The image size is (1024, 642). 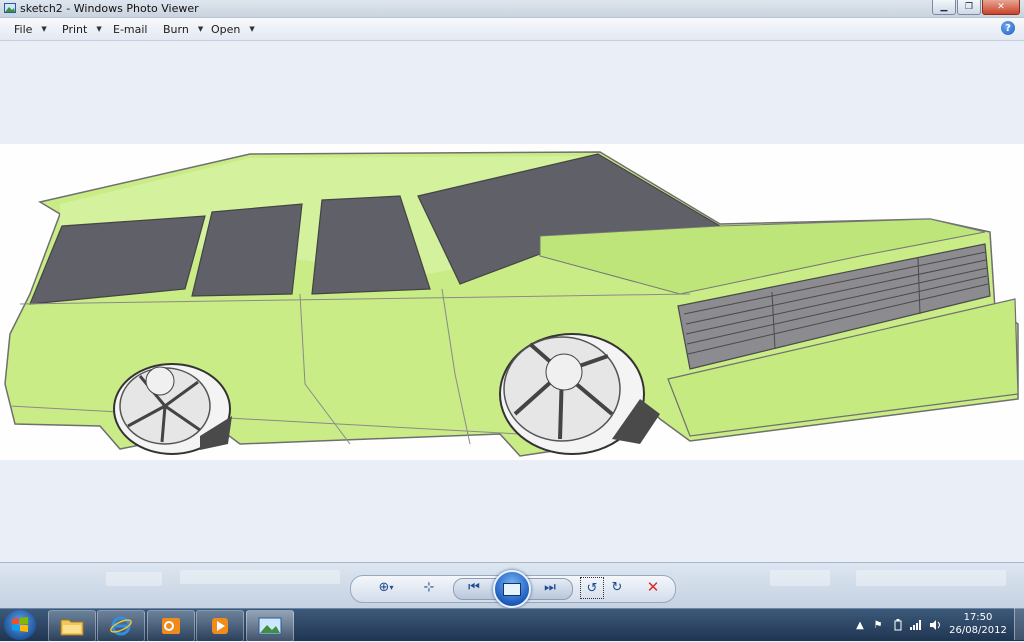 I want to click on action-center-flag-icon: ⚑, so click(x=878, y=625).